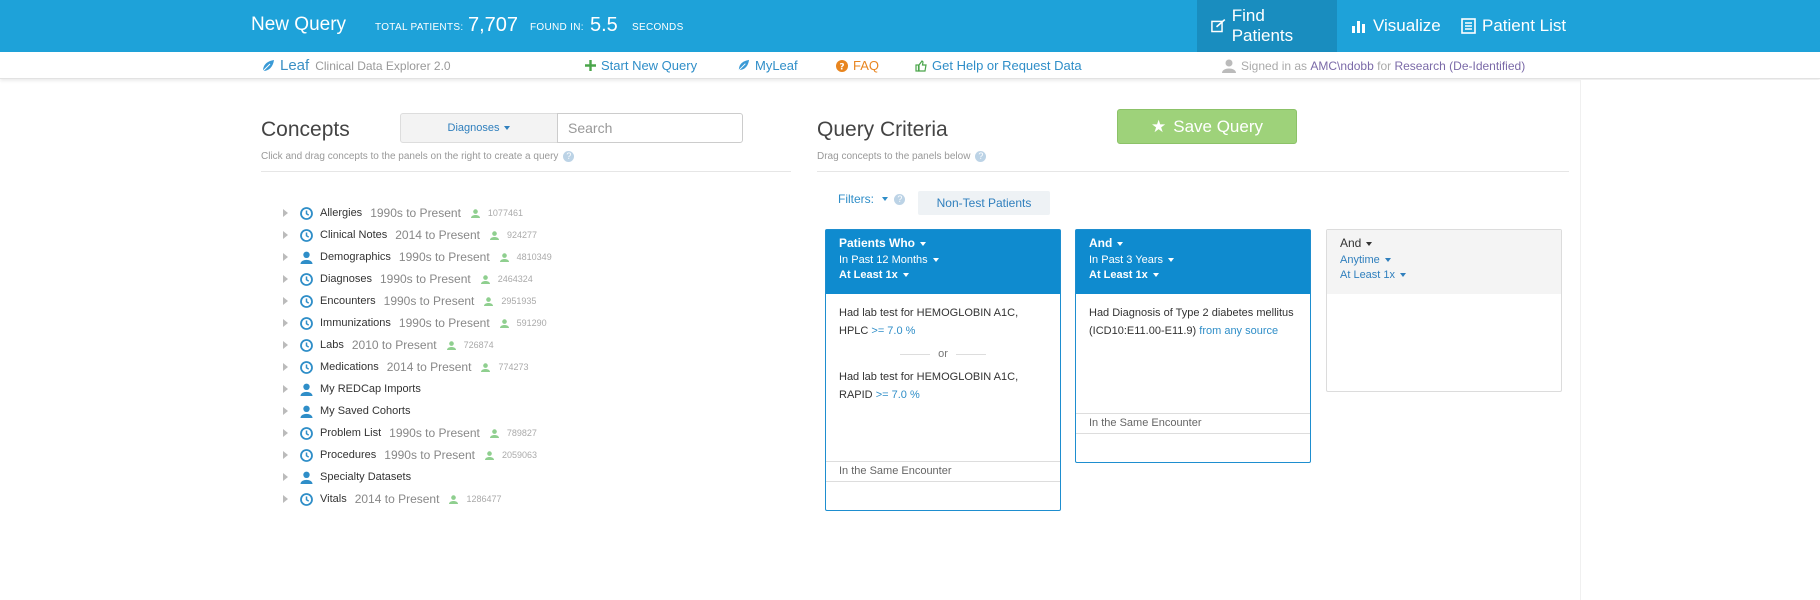 Image resolution: width=1820 pixels, height=600 pixels. What do you see at coordinates (530, 213) in the screenshot?
I see `concept-tree-item: Allergies 1990s to Present 1077461` at bounding box center [530, 213].